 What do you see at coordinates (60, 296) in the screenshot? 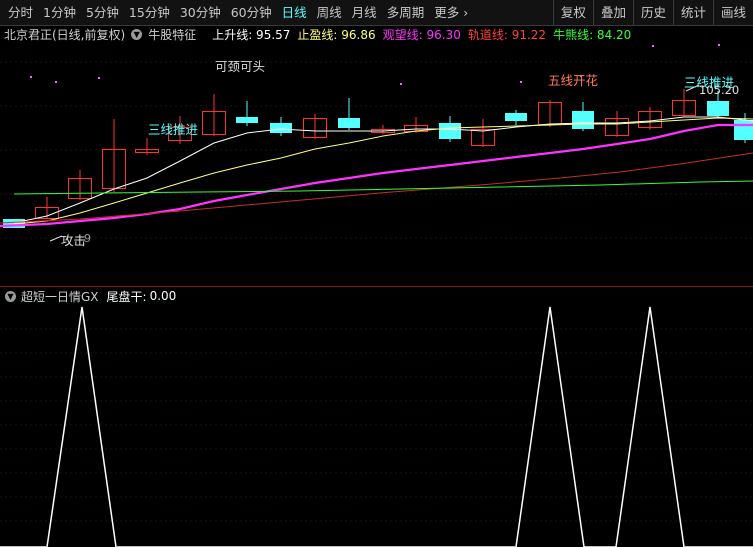
I see `sub-indicator-name: 超短一日情GX` at bounding box center [60, 296].